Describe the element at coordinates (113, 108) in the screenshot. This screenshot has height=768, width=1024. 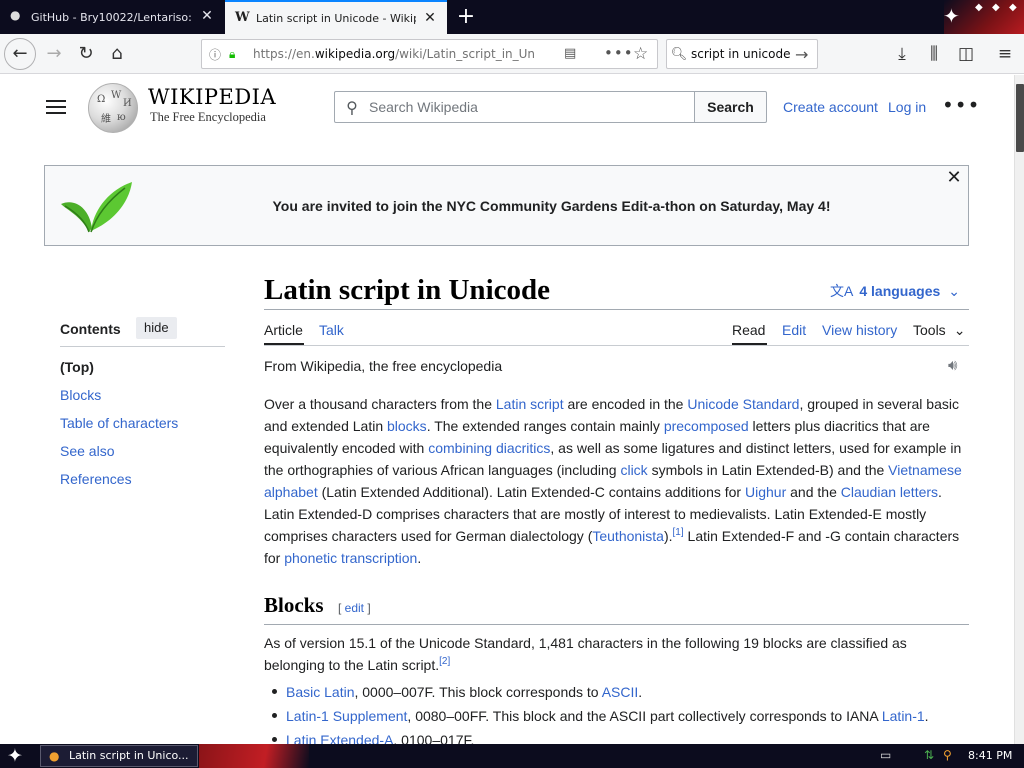
I see `wikipedia-globe-logo: ΩWИ維ю` at that location.